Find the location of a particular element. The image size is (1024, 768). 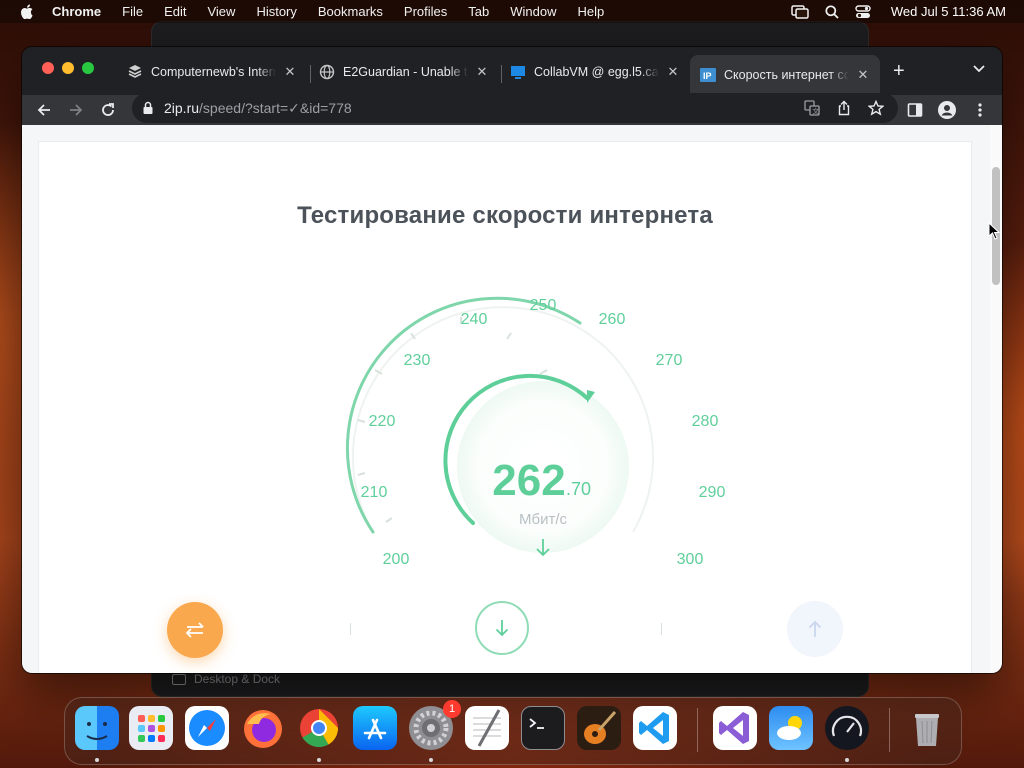

share-icon is located at coordinates (844, 108).